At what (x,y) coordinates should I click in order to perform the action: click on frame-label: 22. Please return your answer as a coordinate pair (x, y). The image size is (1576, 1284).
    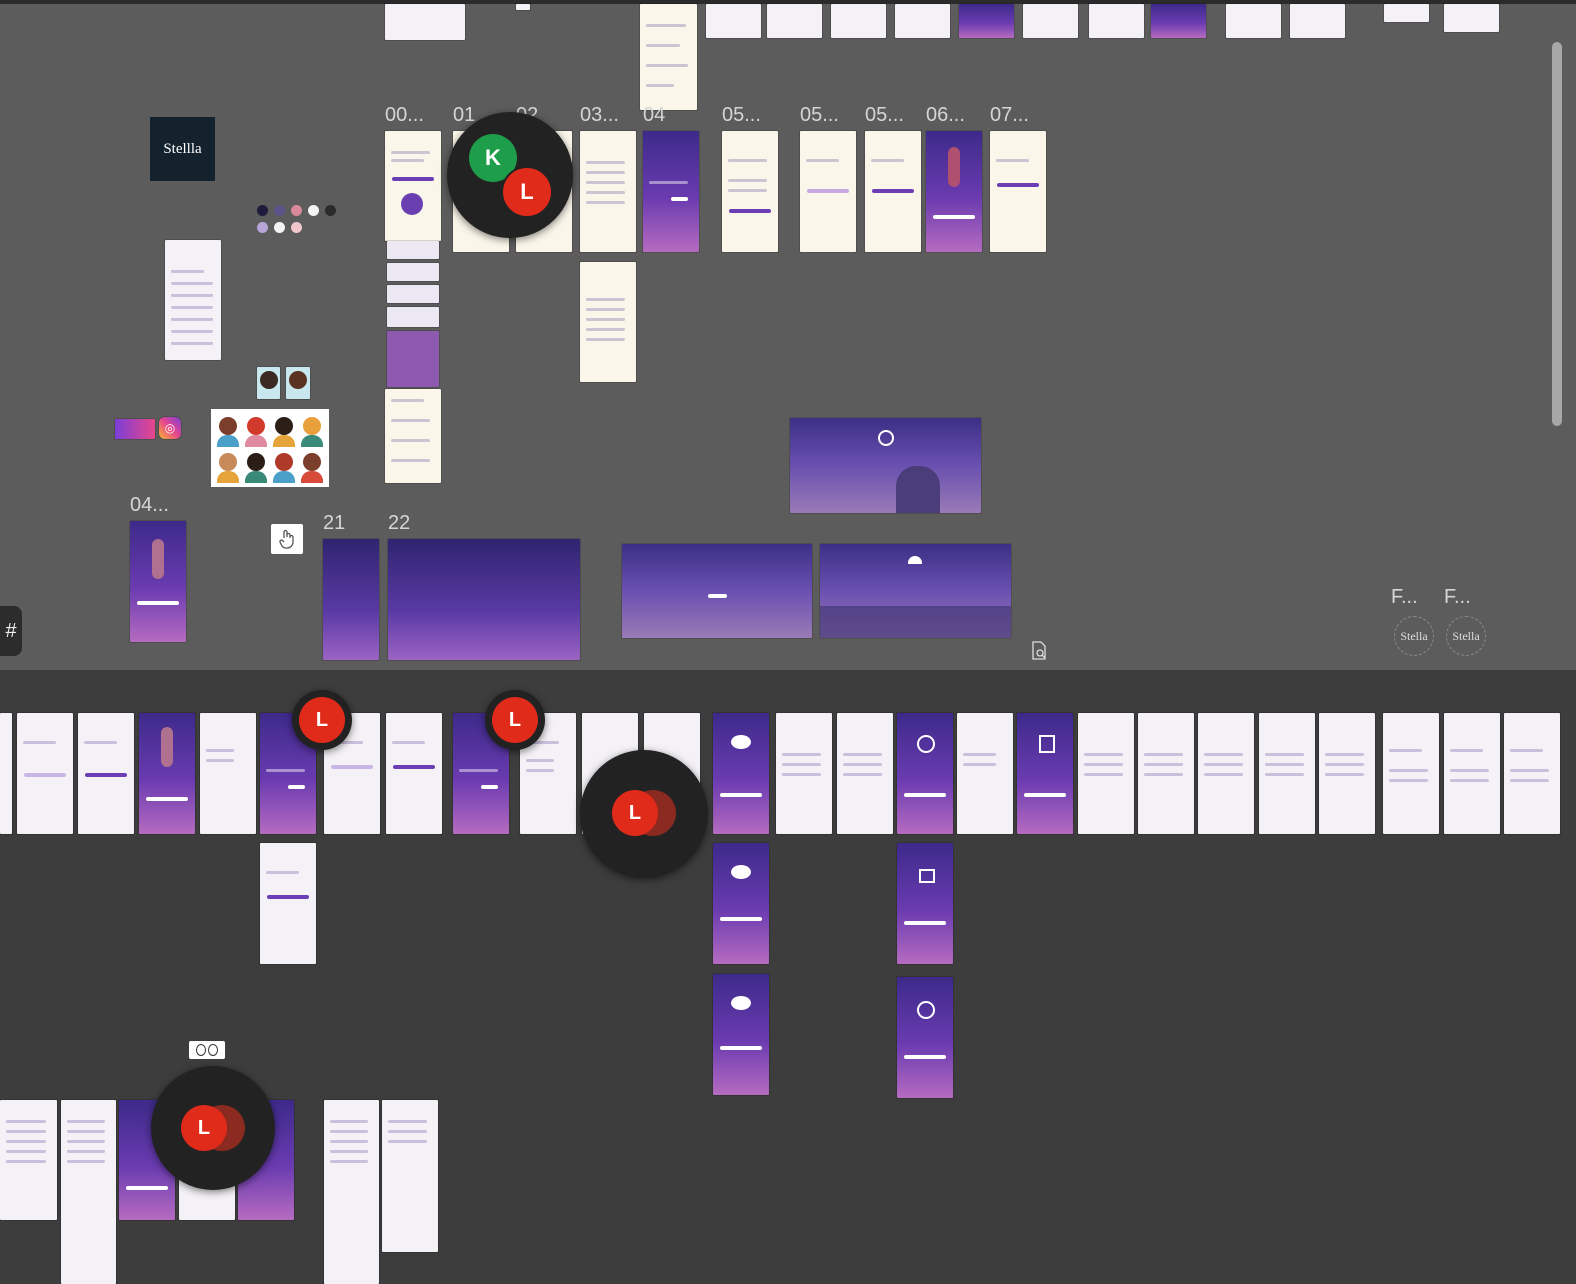
    Looking at the image, I should click on (399, 523).